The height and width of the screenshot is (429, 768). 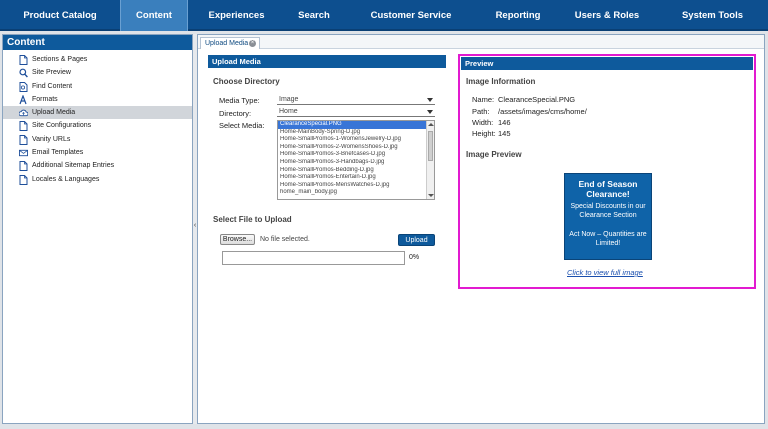 What do you see at coordinates (23, 99) in the screenshot?
I see `format-icon` at bounding box center [23, 99].